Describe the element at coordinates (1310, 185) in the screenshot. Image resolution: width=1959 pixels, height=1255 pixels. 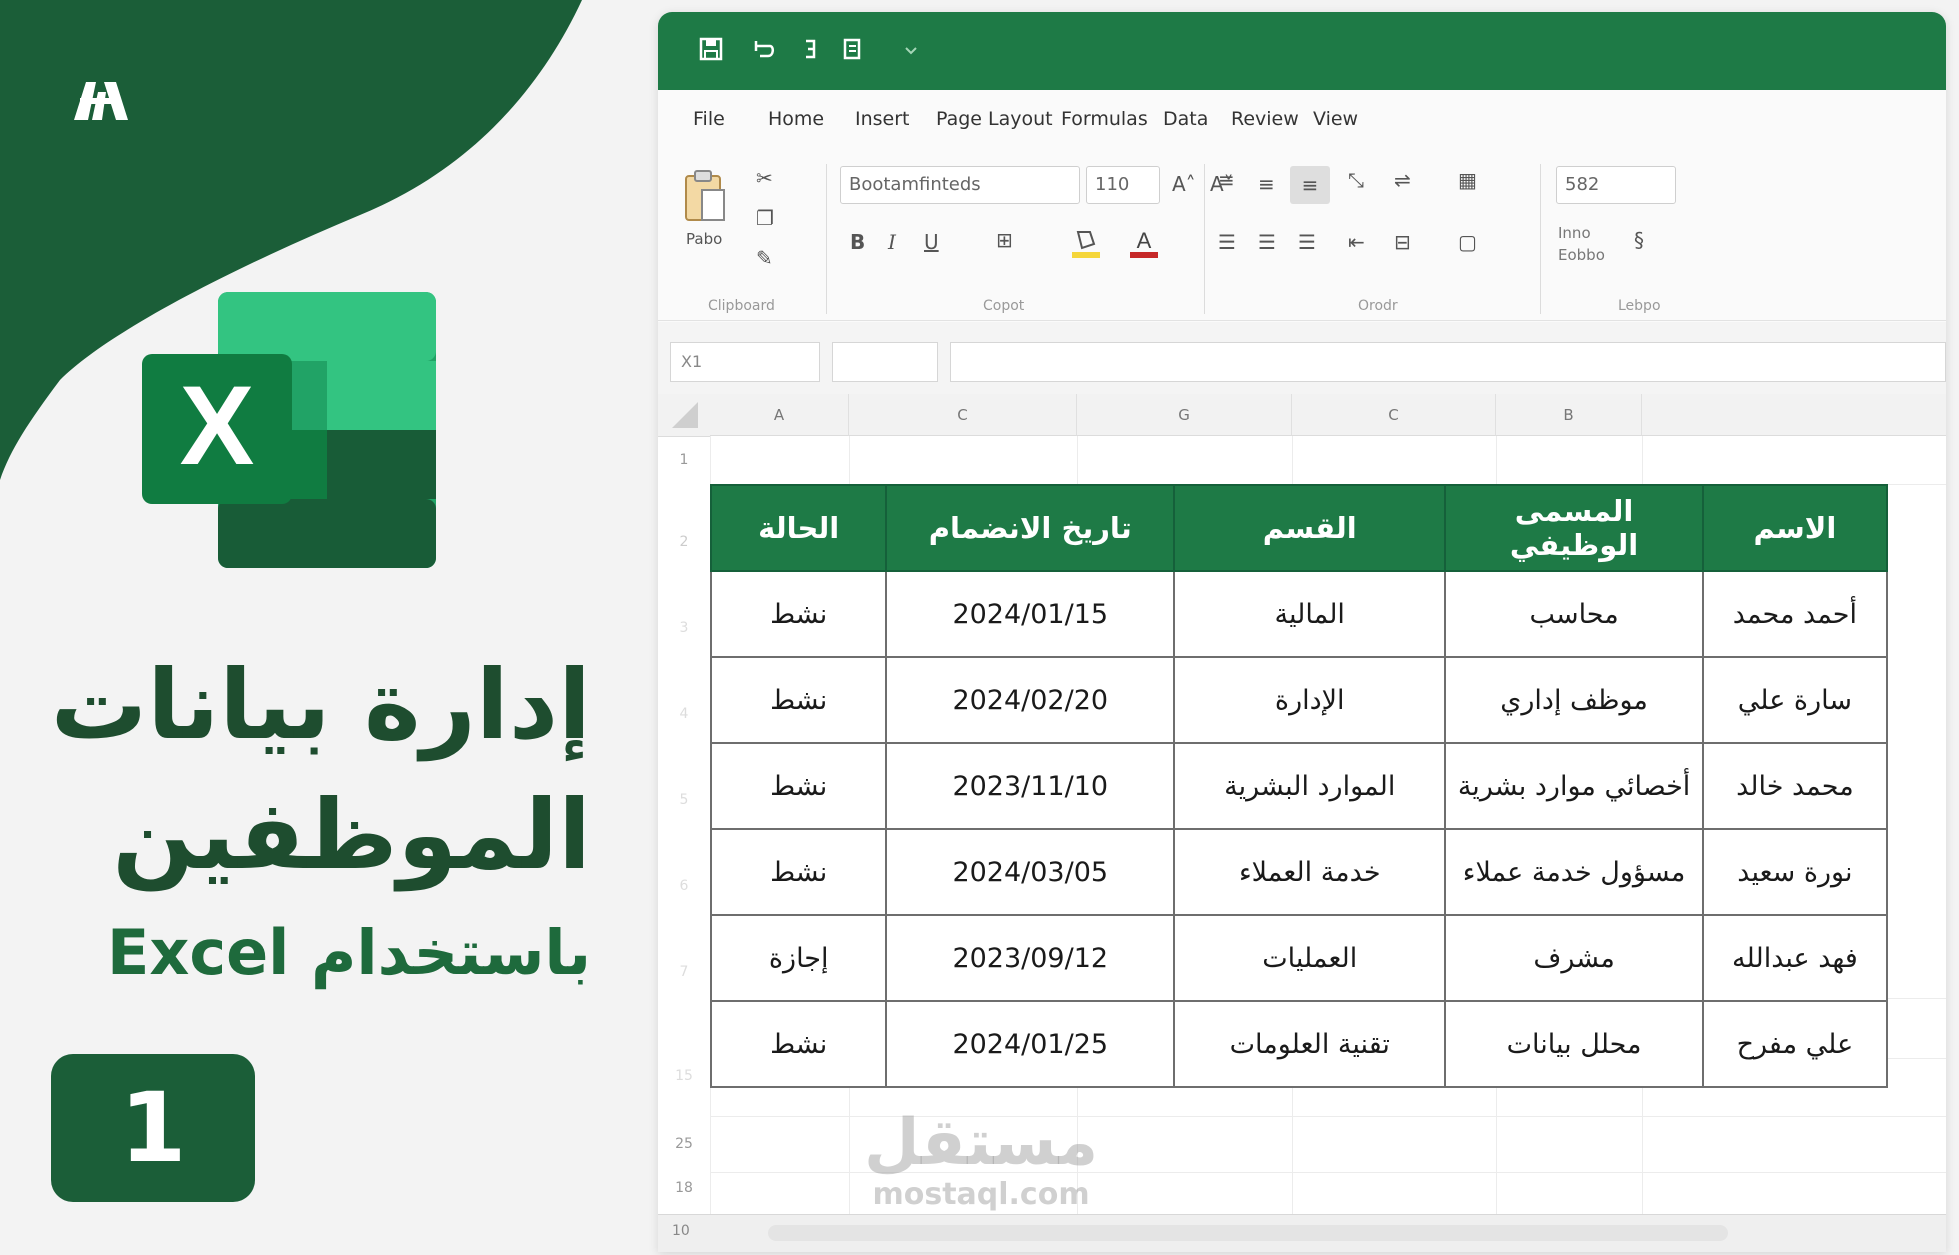
I see `align-bottom-icon: ≡` at that location.